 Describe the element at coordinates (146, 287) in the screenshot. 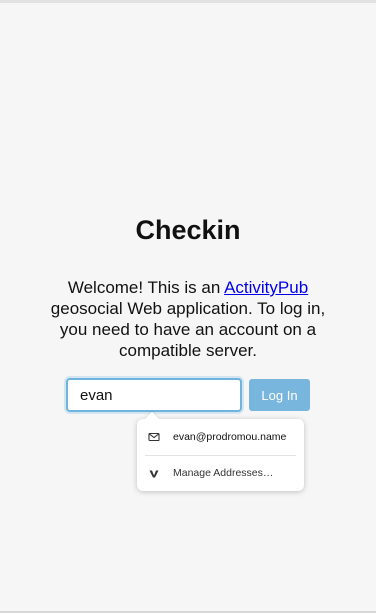

I see `welcome-text-start: Welcome! This is an` at that location.